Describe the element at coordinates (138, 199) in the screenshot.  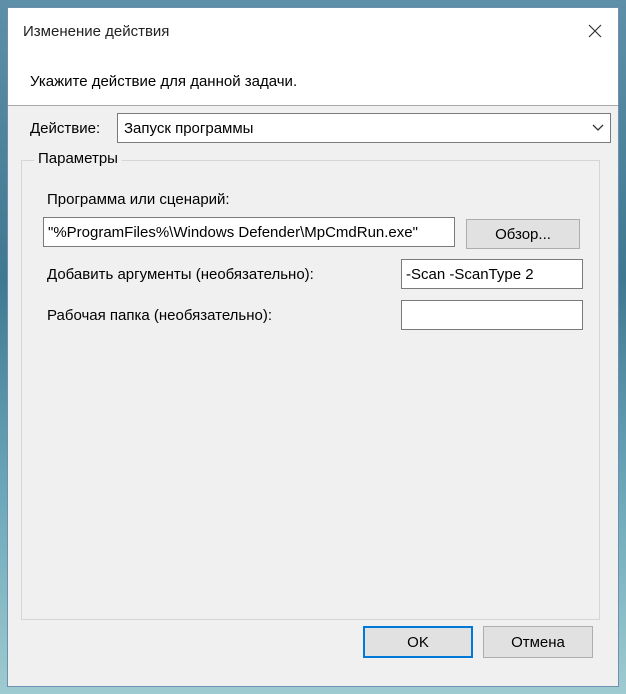
I see `program-label: Программа или сценарий:` at that location.